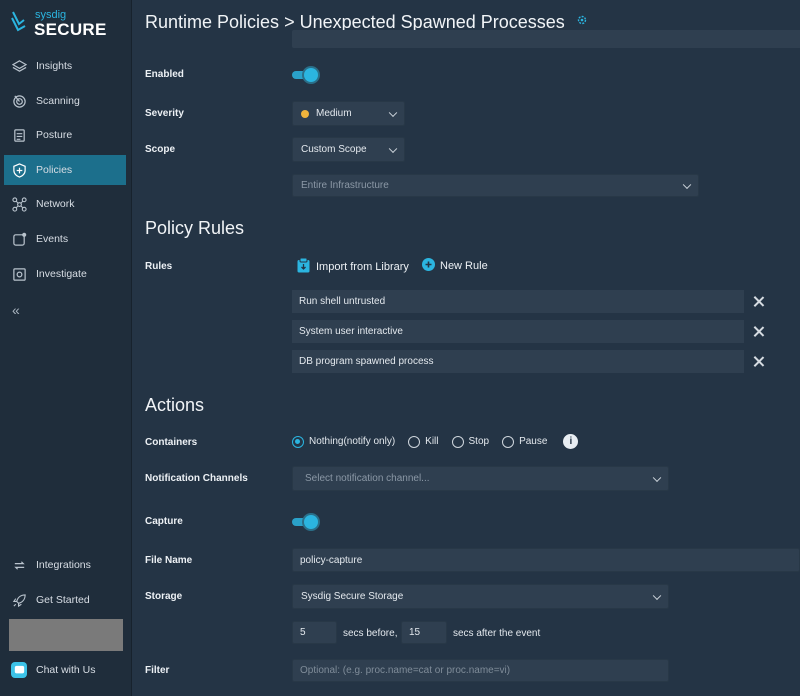 This screenshot has width=800, height=696. I want to click on policy-rules-heading: Policy Rules, so click(195, 228).